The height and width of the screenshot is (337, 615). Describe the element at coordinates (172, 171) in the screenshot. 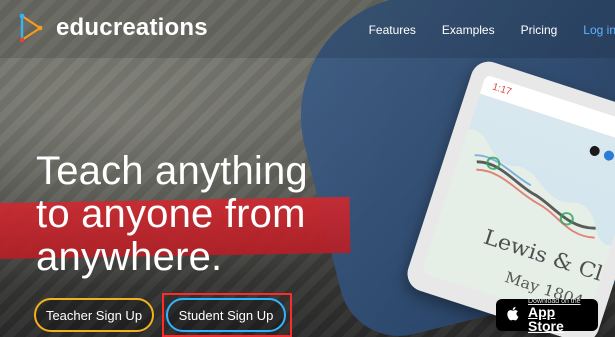

I see `headline-line-1: Teach anything` at that location.